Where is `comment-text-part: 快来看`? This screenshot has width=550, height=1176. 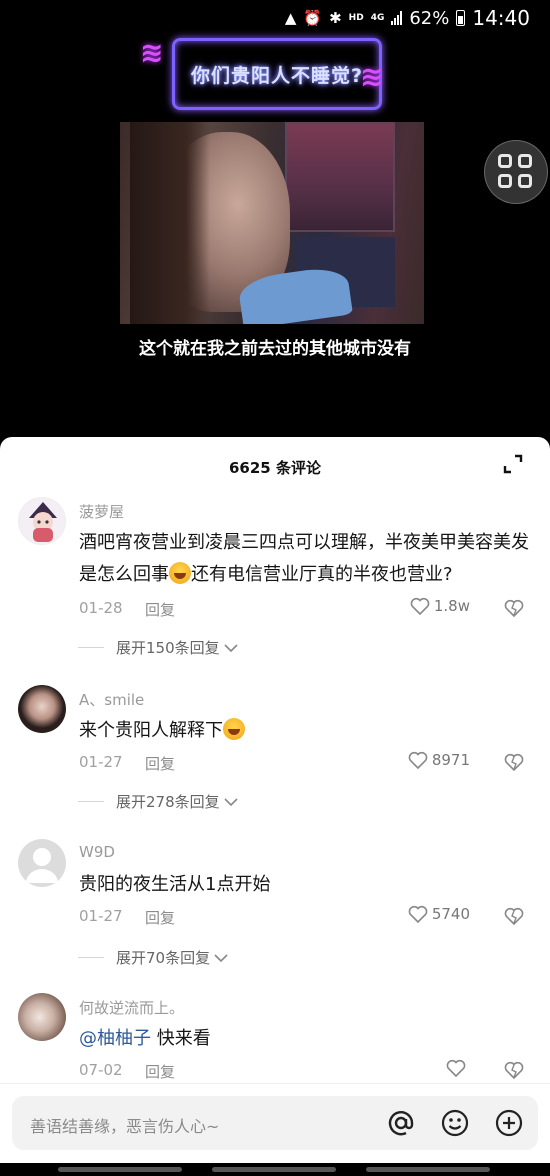
comment-text-part: 快来看 is located at coordinates (181, 1038).